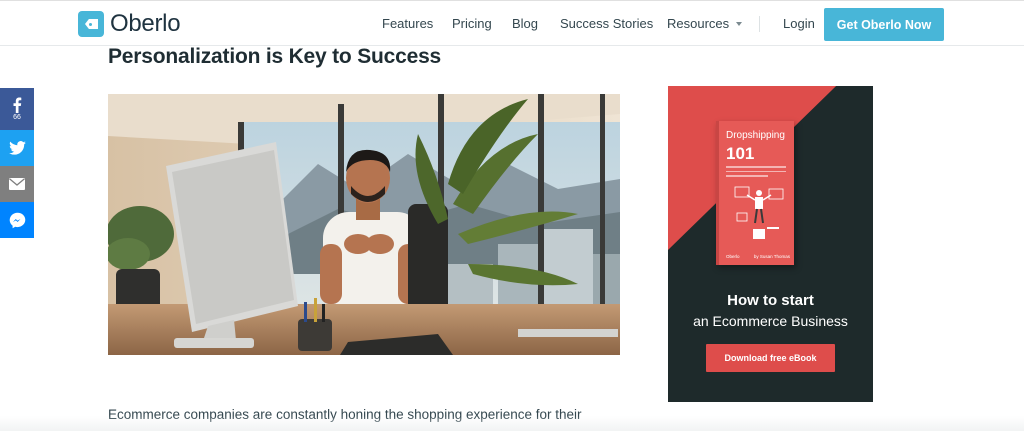 This screenshot has height=431, width=1024. What do you see at coordinates (756, 173) in the screenshot?
I see `book-subtitle-lines` at bounding box center [756, 173].